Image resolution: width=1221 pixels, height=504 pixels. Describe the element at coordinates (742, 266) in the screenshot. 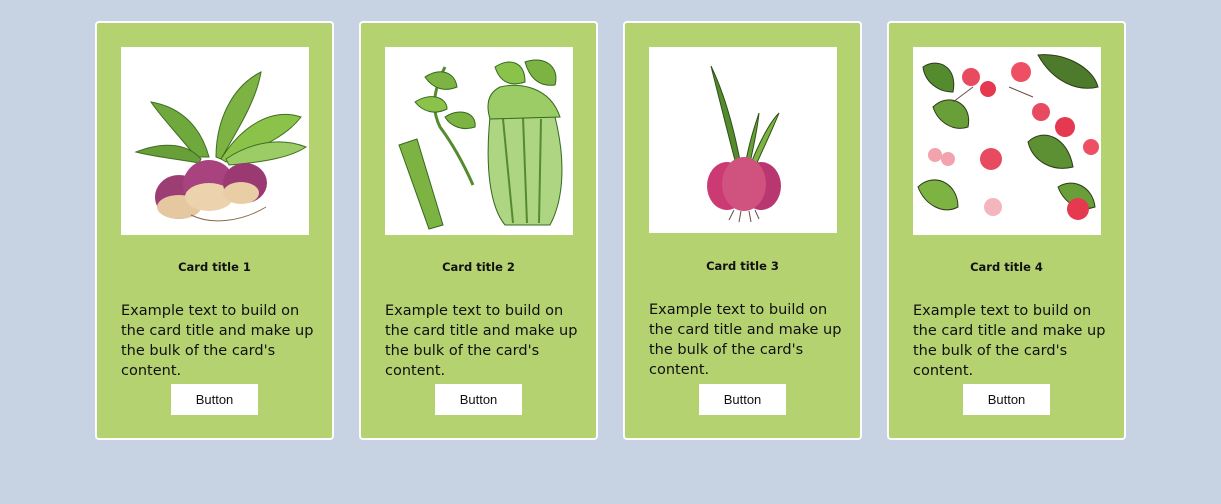

I see `card-title: Card title 3` at that location.